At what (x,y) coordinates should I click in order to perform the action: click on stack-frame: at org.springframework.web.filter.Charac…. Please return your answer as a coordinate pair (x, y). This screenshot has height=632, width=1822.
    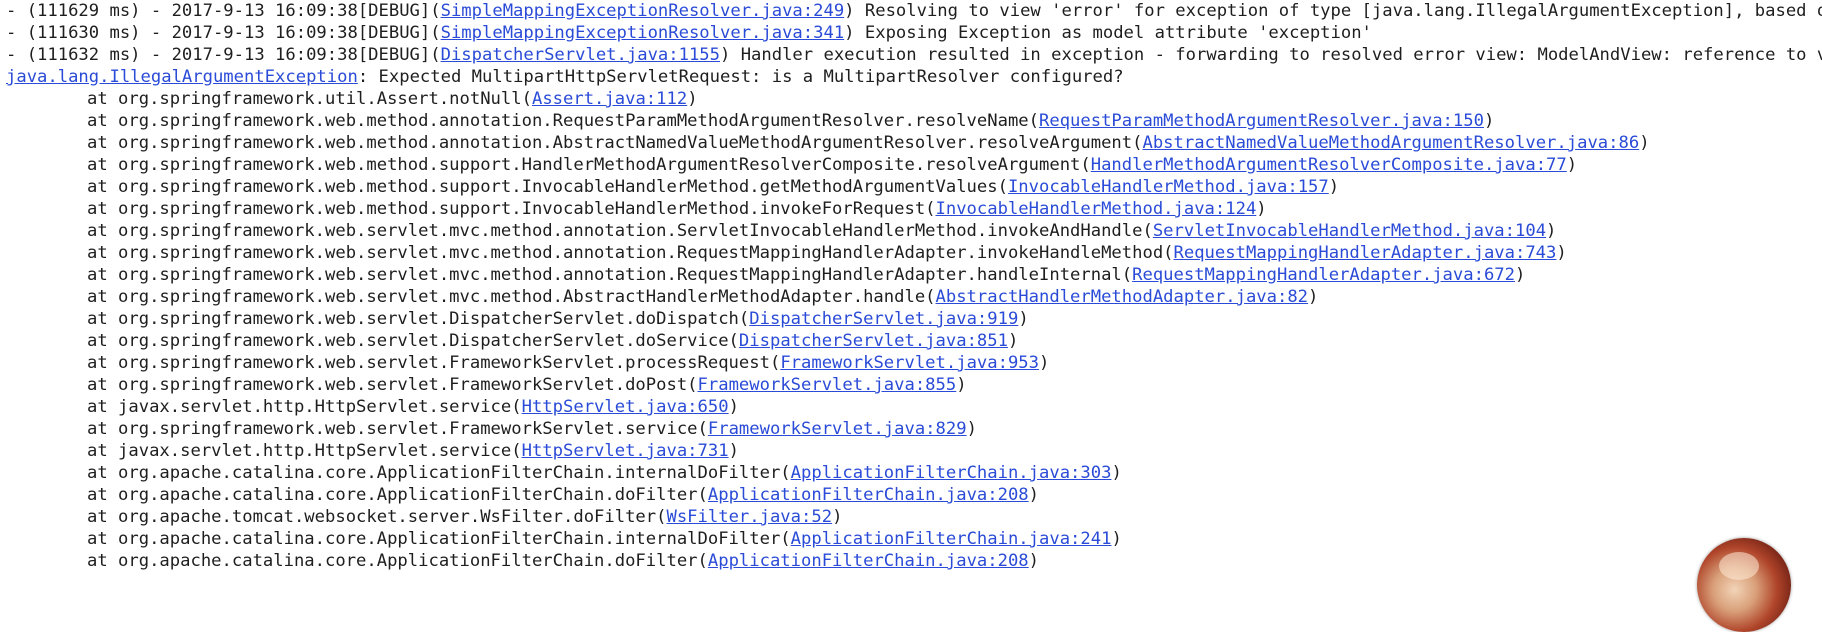
    Looking at the image, I should click on (911, 575).